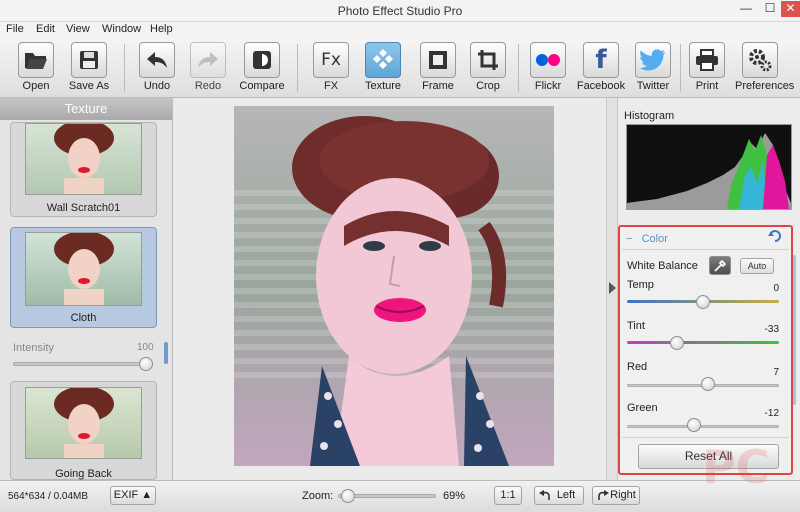  Describe the element at coordinates (400, 11) in the screenshot. I see `title-bar: Photo Effect Studio Pro — ☐ ✕` at that location.